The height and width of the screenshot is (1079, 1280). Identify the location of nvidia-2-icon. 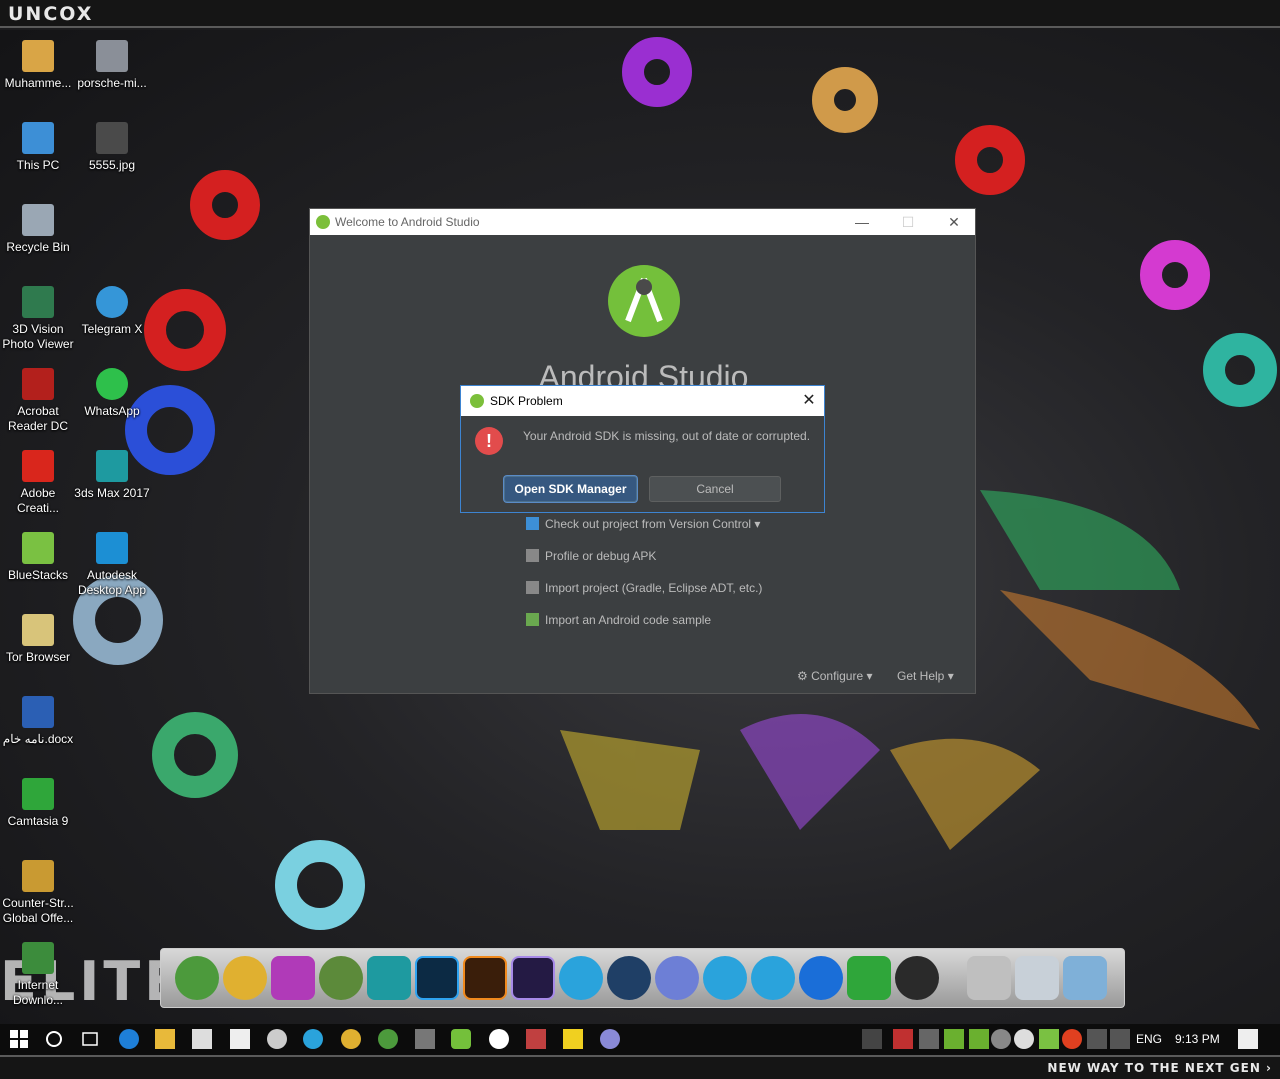
(979, 1039).